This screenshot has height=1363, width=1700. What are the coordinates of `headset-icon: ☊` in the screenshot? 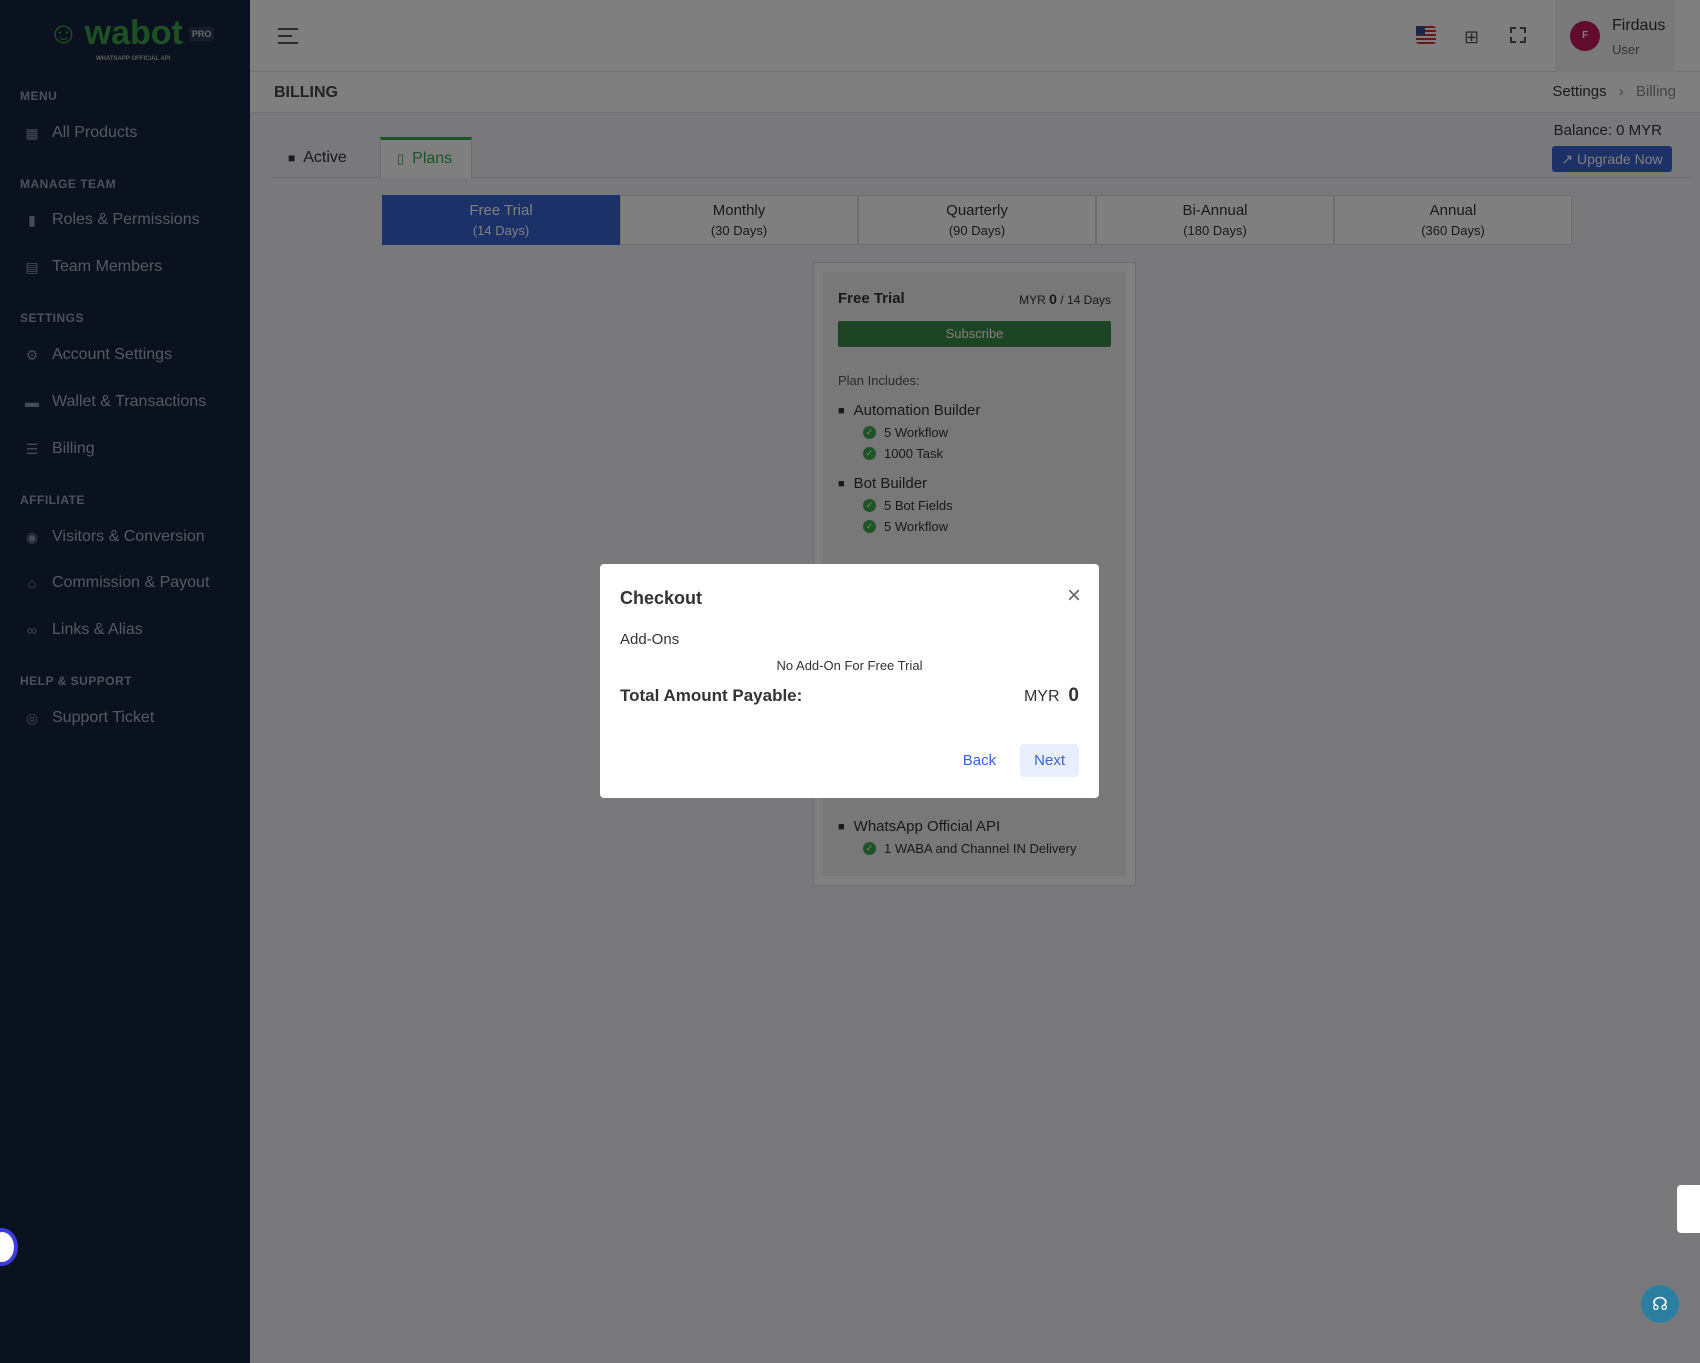 It's located at (1660, 1304).